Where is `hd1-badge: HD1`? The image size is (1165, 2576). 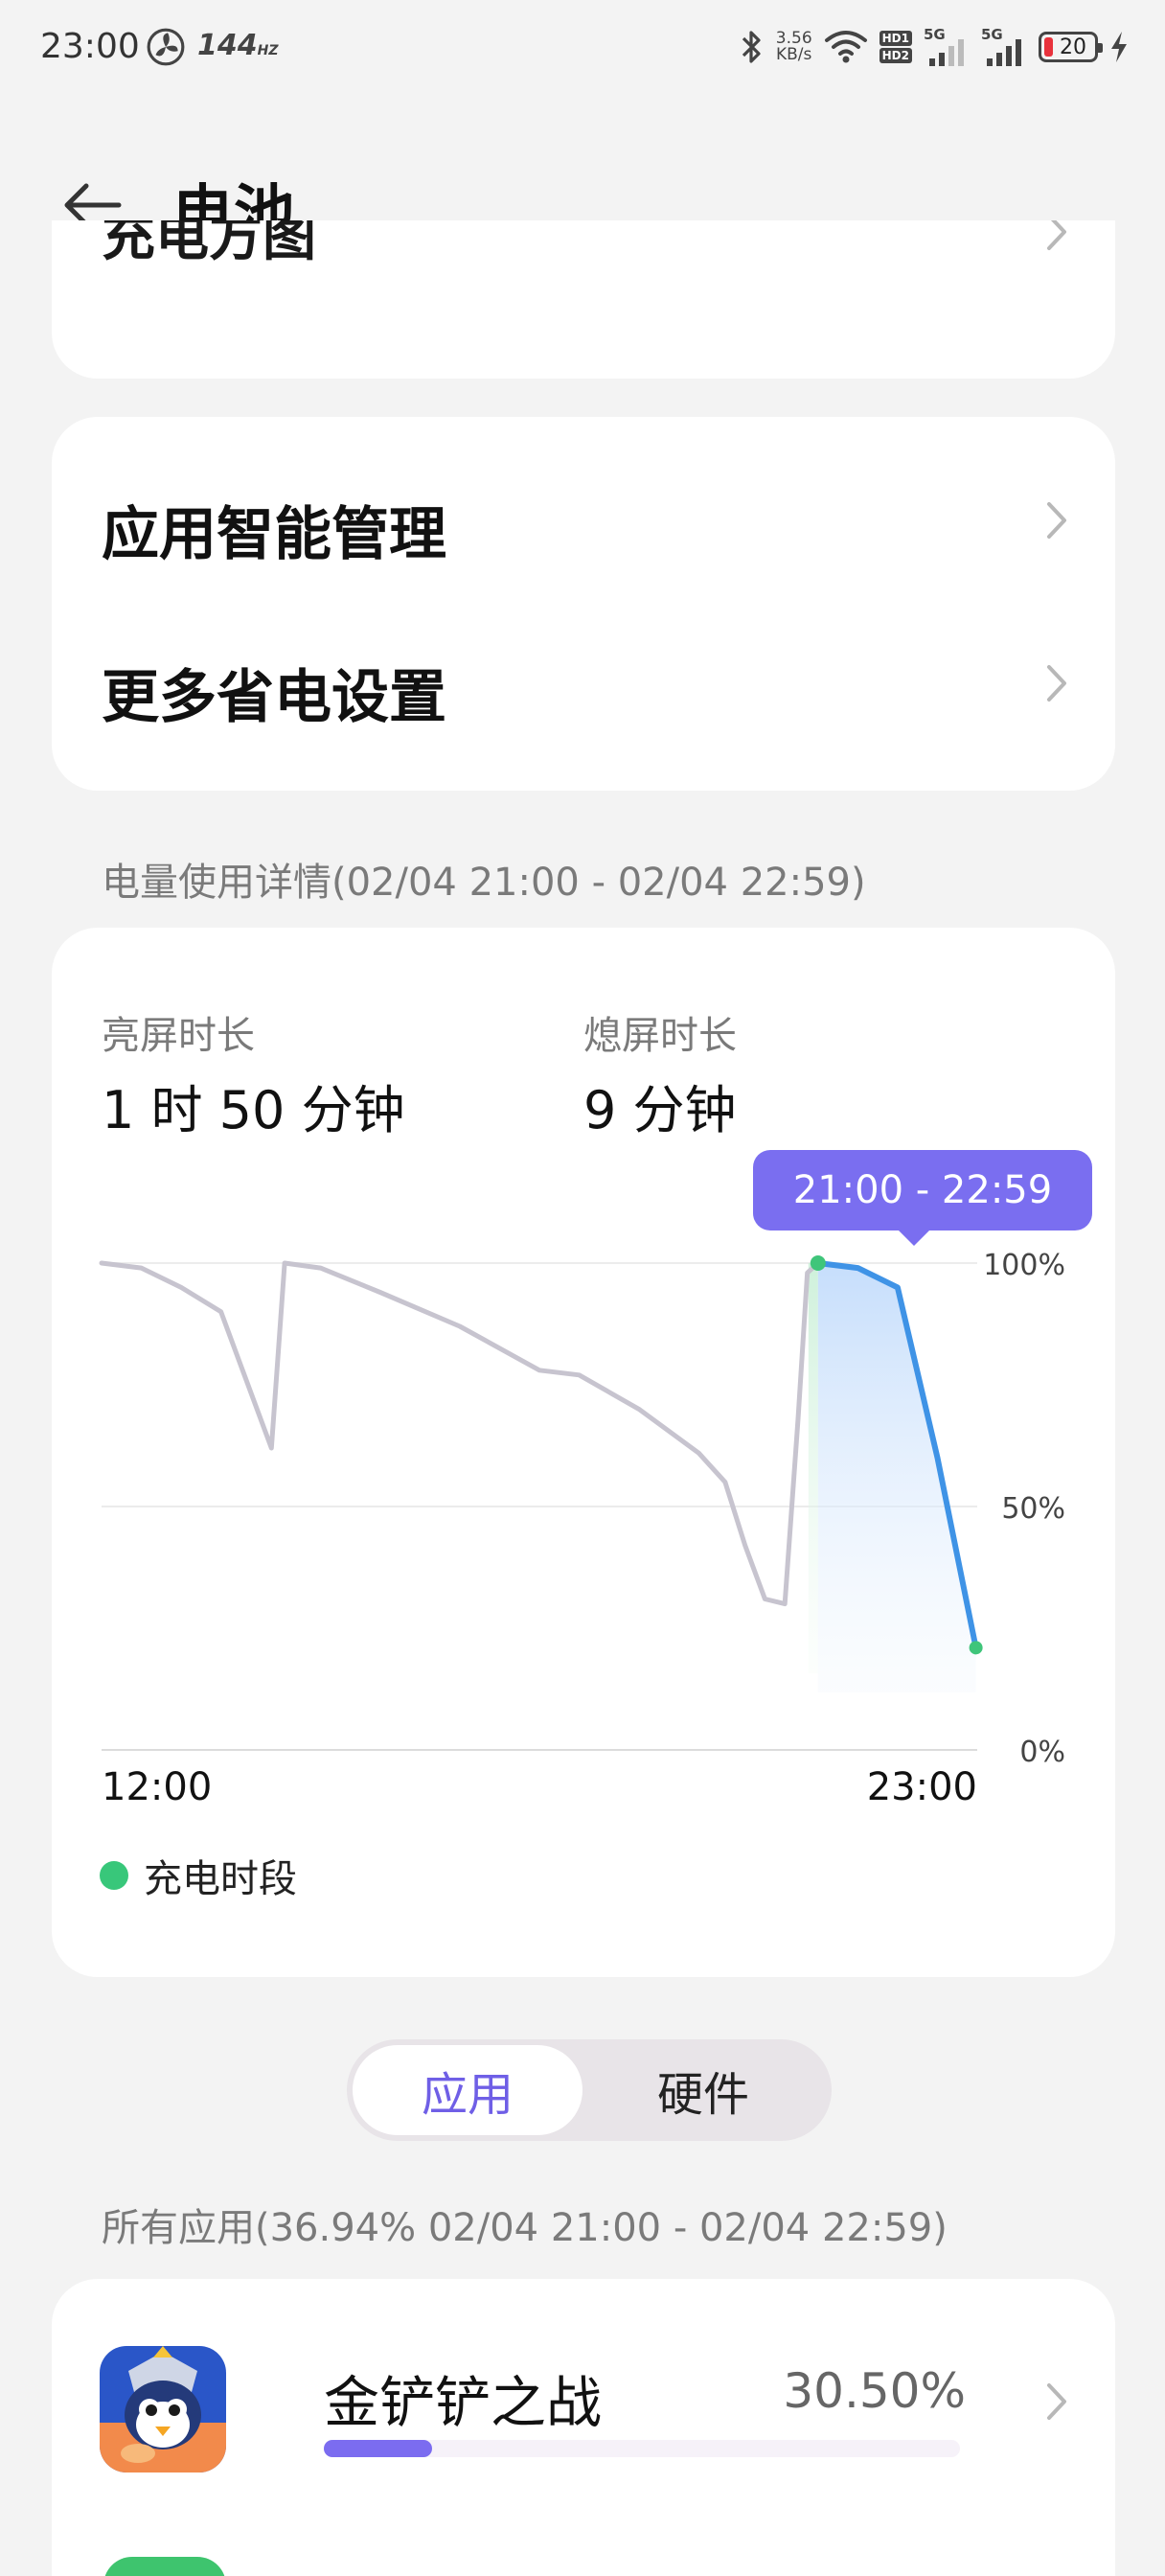
hd1-badge: HD1 is located at coordinates (895, 38).